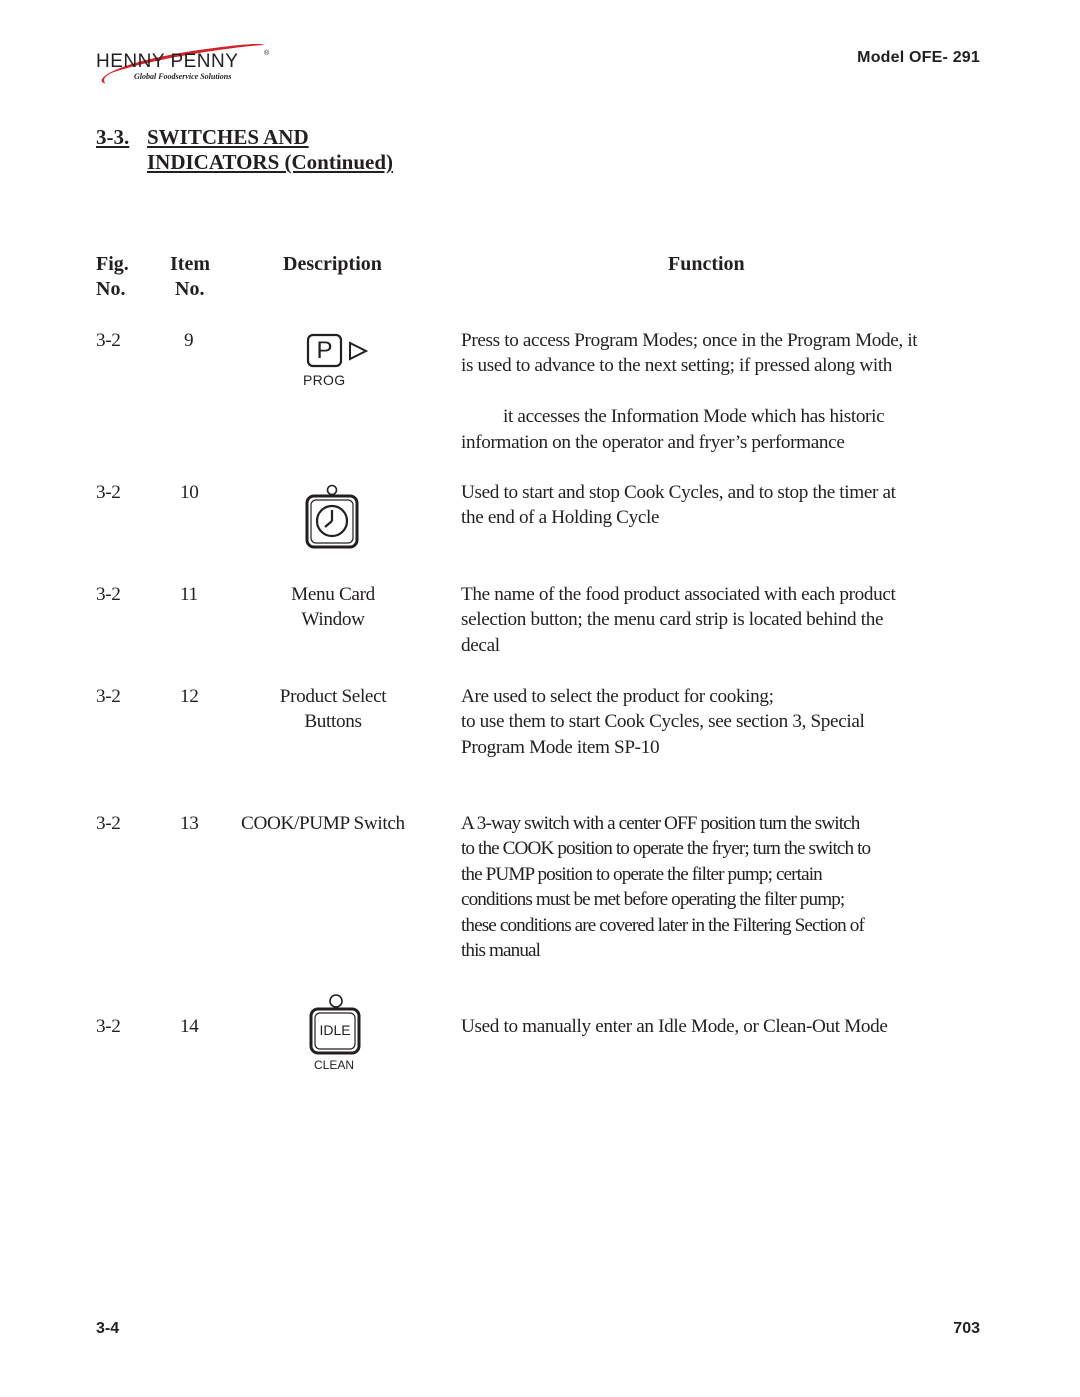 This screenshot has width=1080, height=1397. I want to click on section-title-line1: SWITCHES AND, so click(228, 137).